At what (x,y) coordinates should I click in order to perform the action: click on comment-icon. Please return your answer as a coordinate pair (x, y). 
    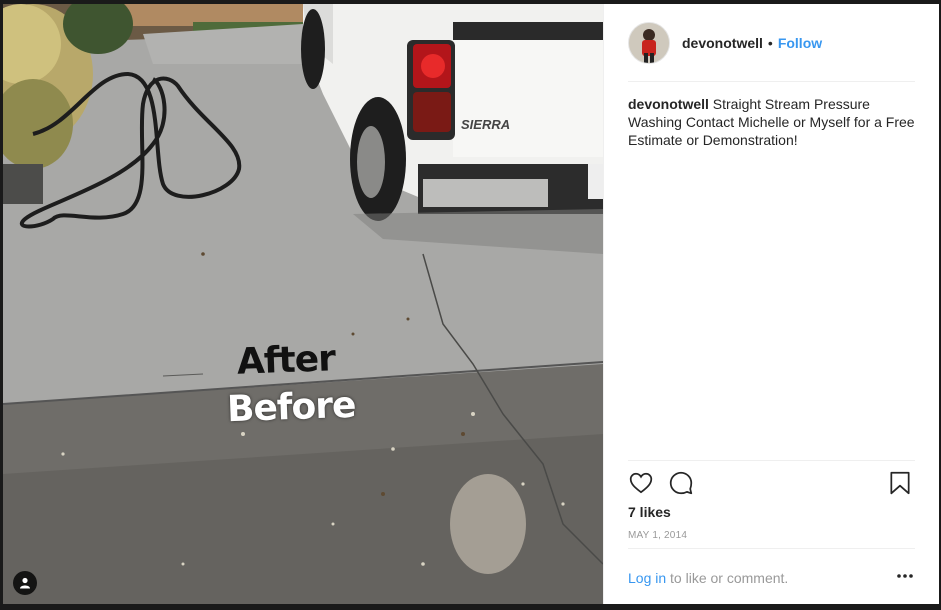
    Looking at the image, I should click on (681, 483).